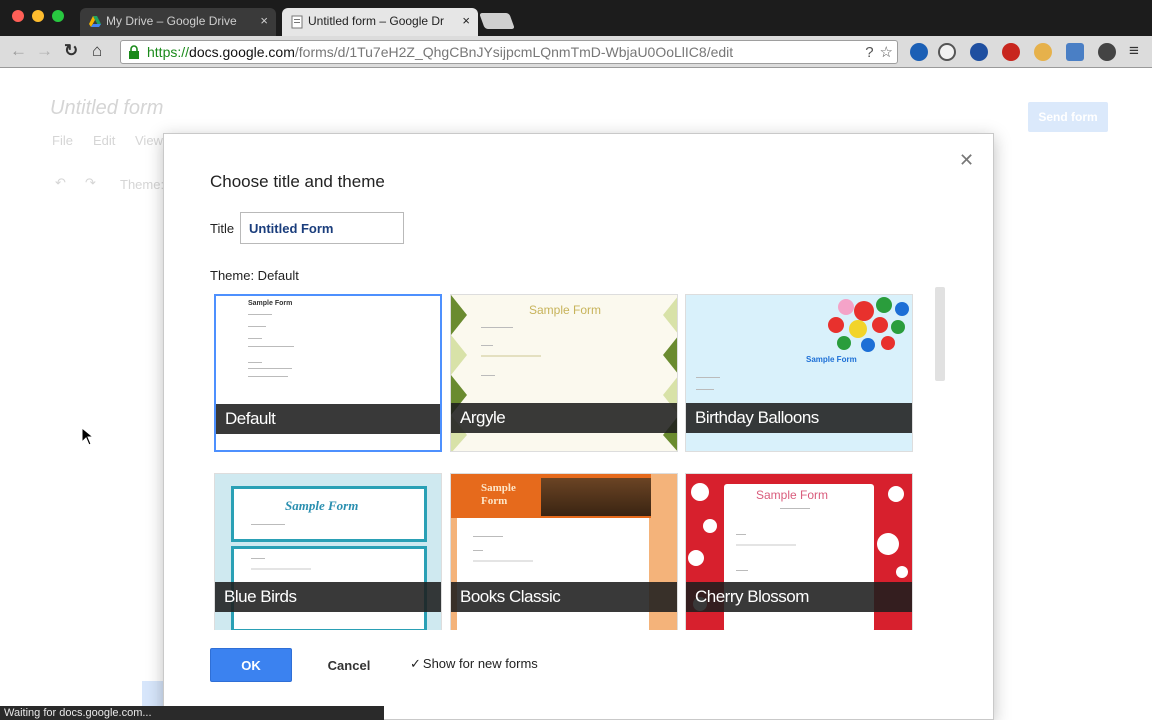 This screenshot has height=720, width=1152. Describe the element at coordinates (564, 418) in the screenshot. I see `theme-name: Argyle` at that location.